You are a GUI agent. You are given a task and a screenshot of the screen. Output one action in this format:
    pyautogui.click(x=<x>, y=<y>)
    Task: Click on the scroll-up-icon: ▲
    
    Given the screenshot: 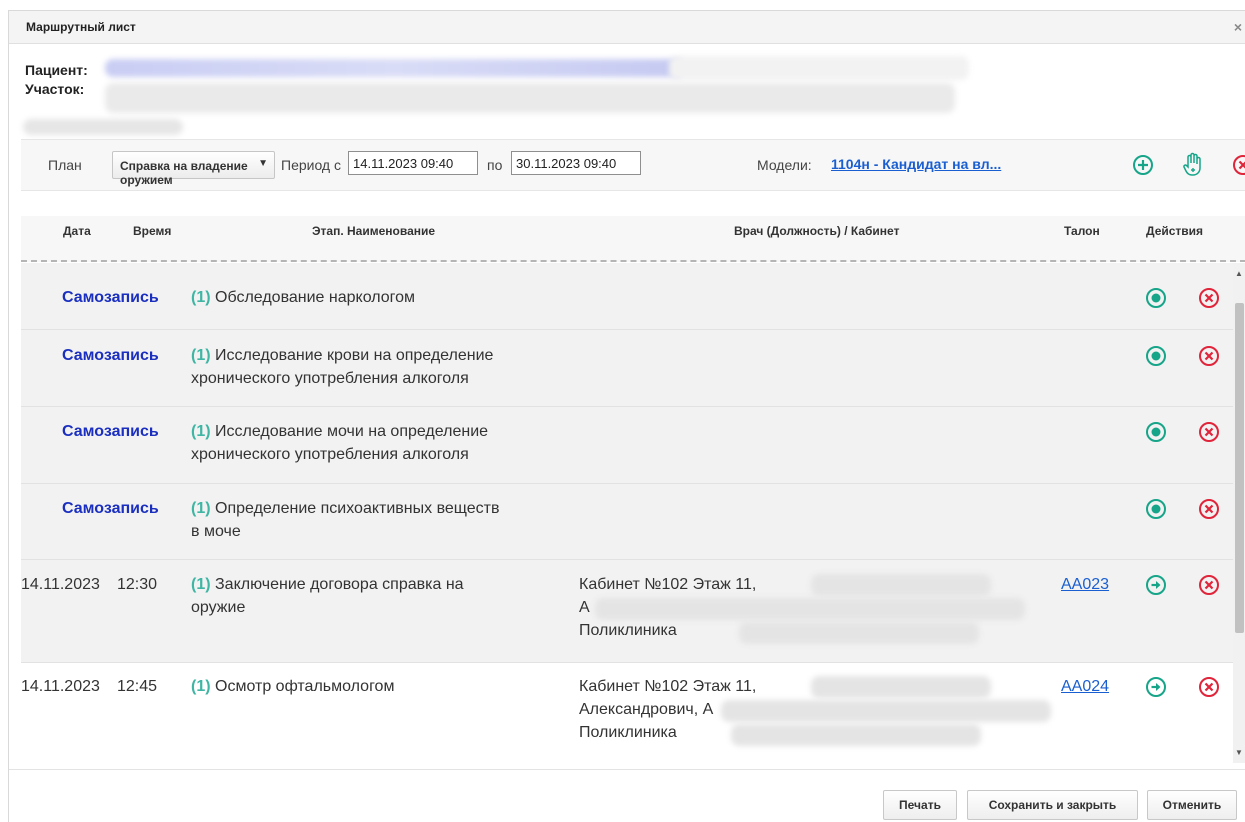 What is the action you would take?
    pyautogui.click(x=1239, y=273)
    